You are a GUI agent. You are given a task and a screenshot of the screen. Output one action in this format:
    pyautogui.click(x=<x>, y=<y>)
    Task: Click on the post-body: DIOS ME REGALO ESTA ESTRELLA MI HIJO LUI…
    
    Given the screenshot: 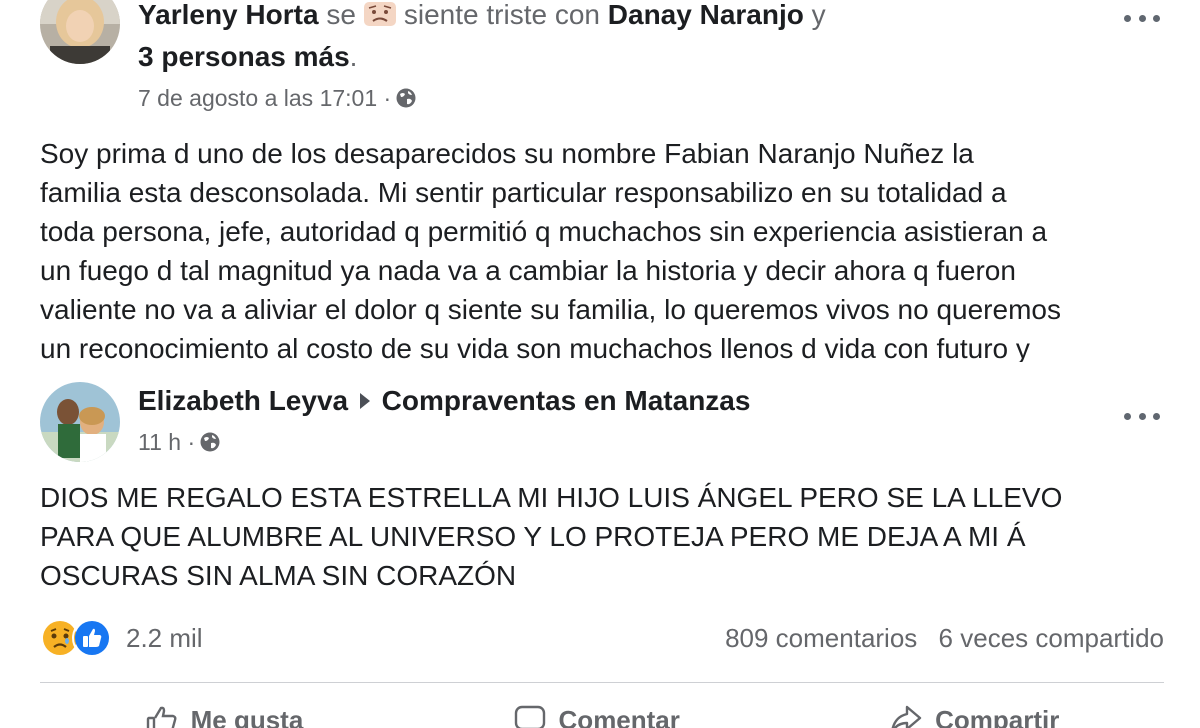 What is the action you would take?
    pyautogui.click(x=551, y=536)
    